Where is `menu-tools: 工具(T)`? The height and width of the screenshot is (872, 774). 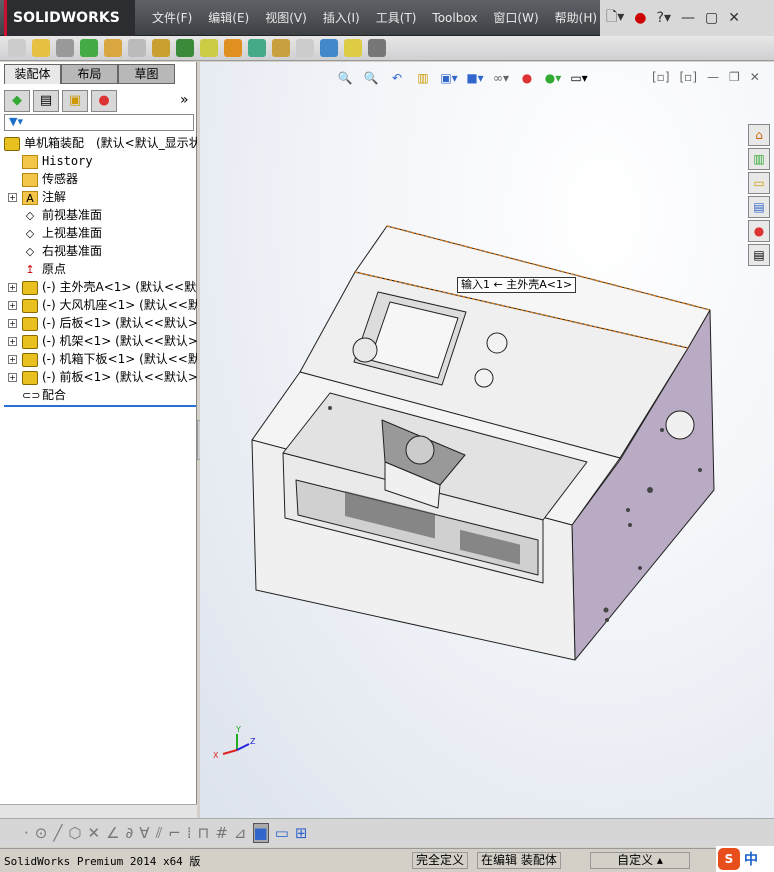 menu-tools: 工具(T) is located at coordinates (396, 18).